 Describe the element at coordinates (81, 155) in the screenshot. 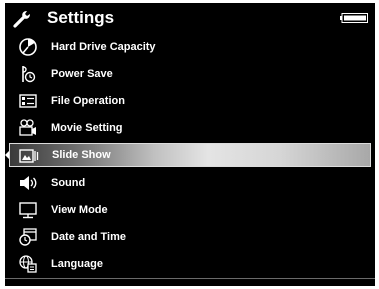

I see `menu-item-label: Slide Show` at that location.